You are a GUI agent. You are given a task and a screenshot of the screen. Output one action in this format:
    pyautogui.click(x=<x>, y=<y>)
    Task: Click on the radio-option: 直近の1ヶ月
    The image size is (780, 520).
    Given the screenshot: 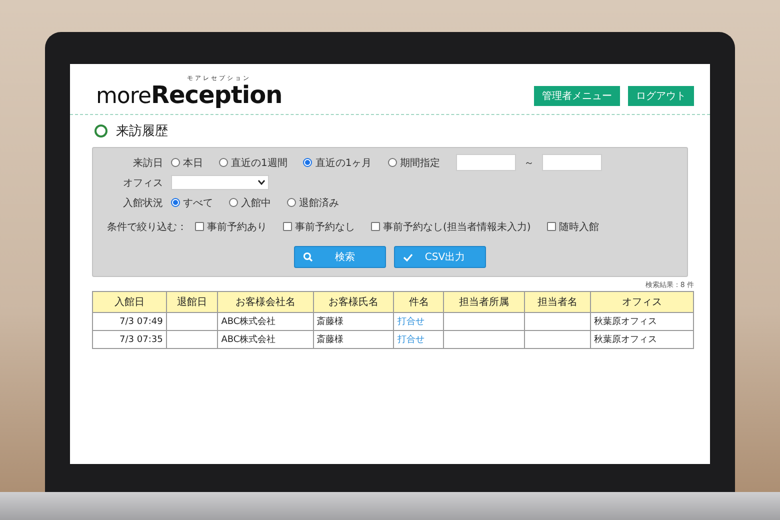 What is the action you would take?
    pyautogui.click(x=337, y=163)
    